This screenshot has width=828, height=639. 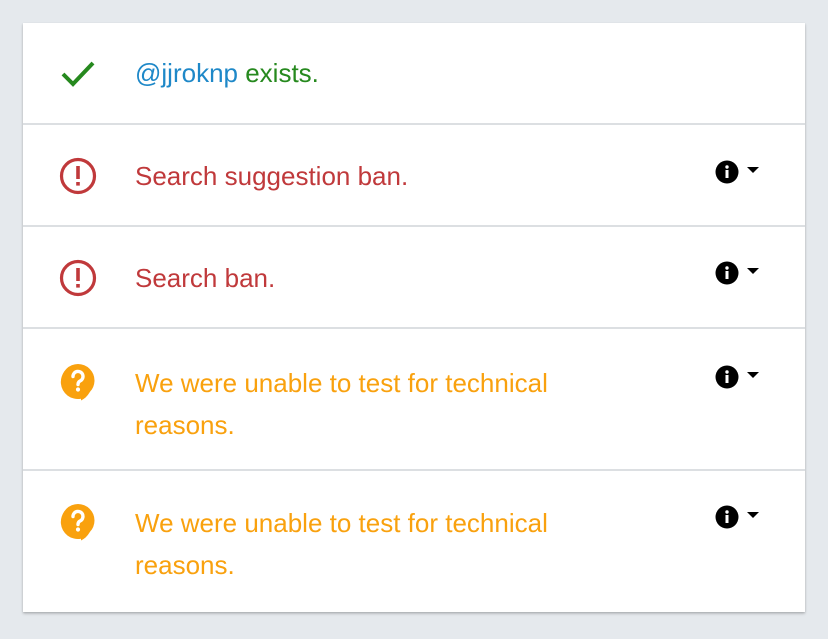 I want to click on result-message: @jjroknp exists., so click(x=375, y=73).